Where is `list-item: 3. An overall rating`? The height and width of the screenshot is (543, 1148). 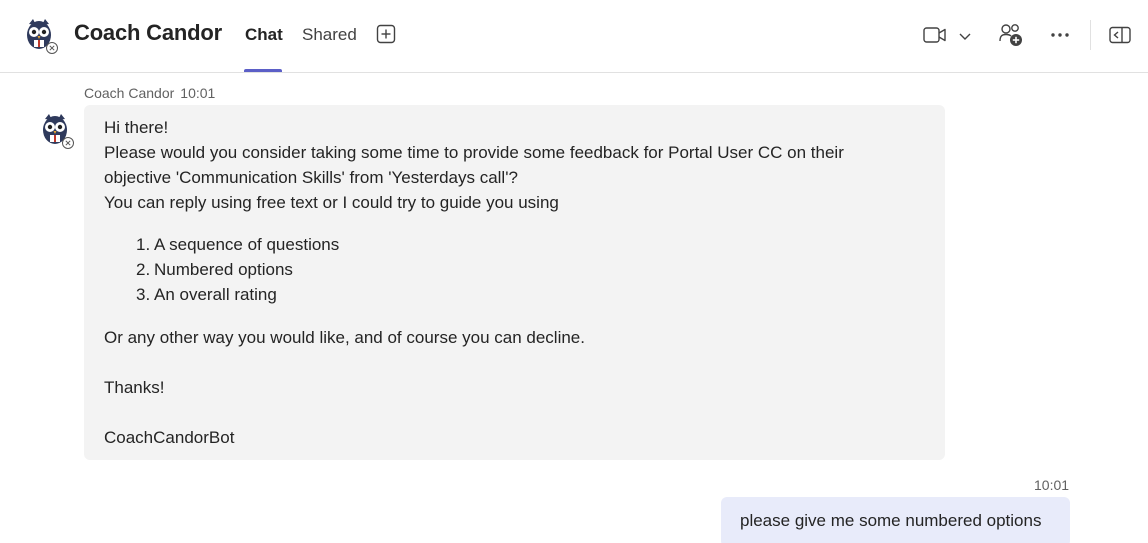
list-item: 3. An overall rating is located at coordinates (206, 295).